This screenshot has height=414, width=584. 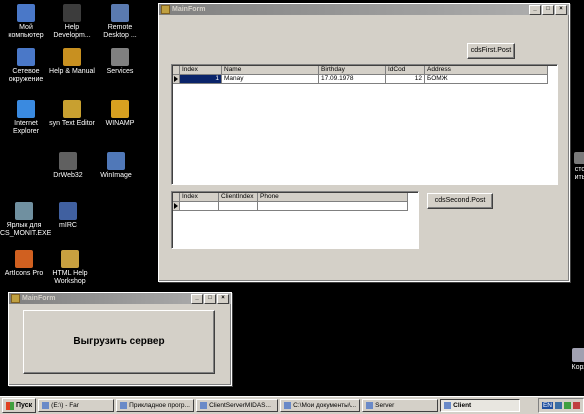 I want to click on desktop-icon-label: DrWeb32, so click(x=68, y=175).